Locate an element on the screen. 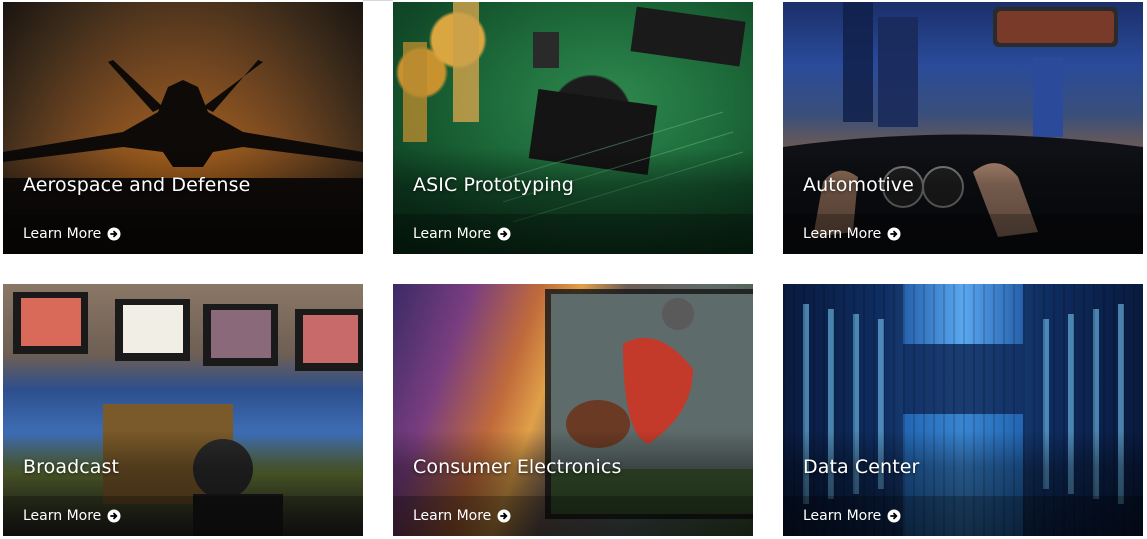  top-divider is located at coordinates (378, 0).